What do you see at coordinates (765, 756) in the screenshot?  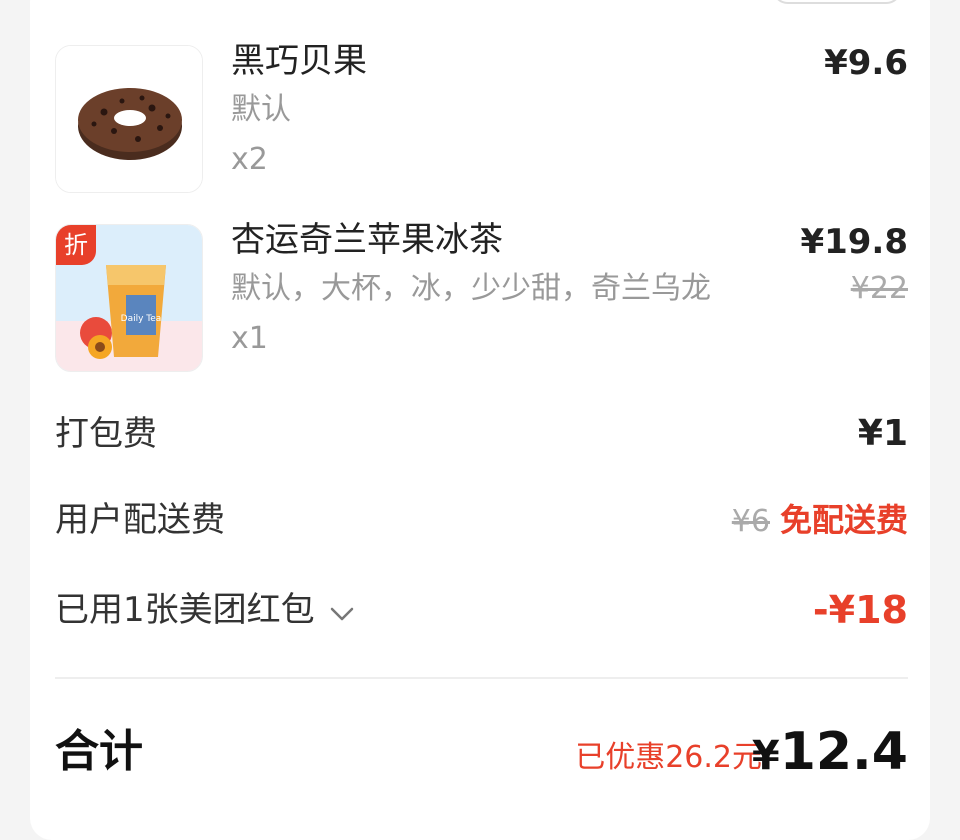 I see `currency-symbol: ¥` at bounding box center [765, 756].